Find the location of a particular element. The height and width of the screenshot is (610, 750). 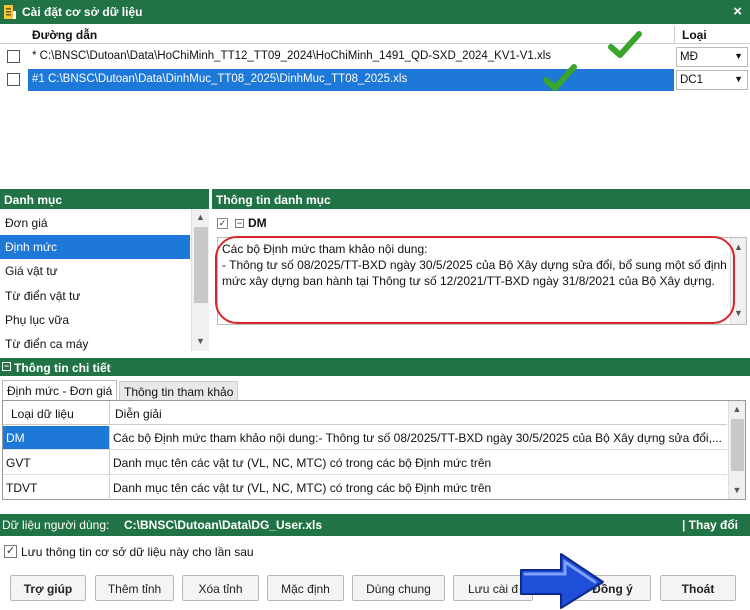

tab-dinh-muc-don-gia: Định mức - Đơn giá is located at coordinates (60, 390).